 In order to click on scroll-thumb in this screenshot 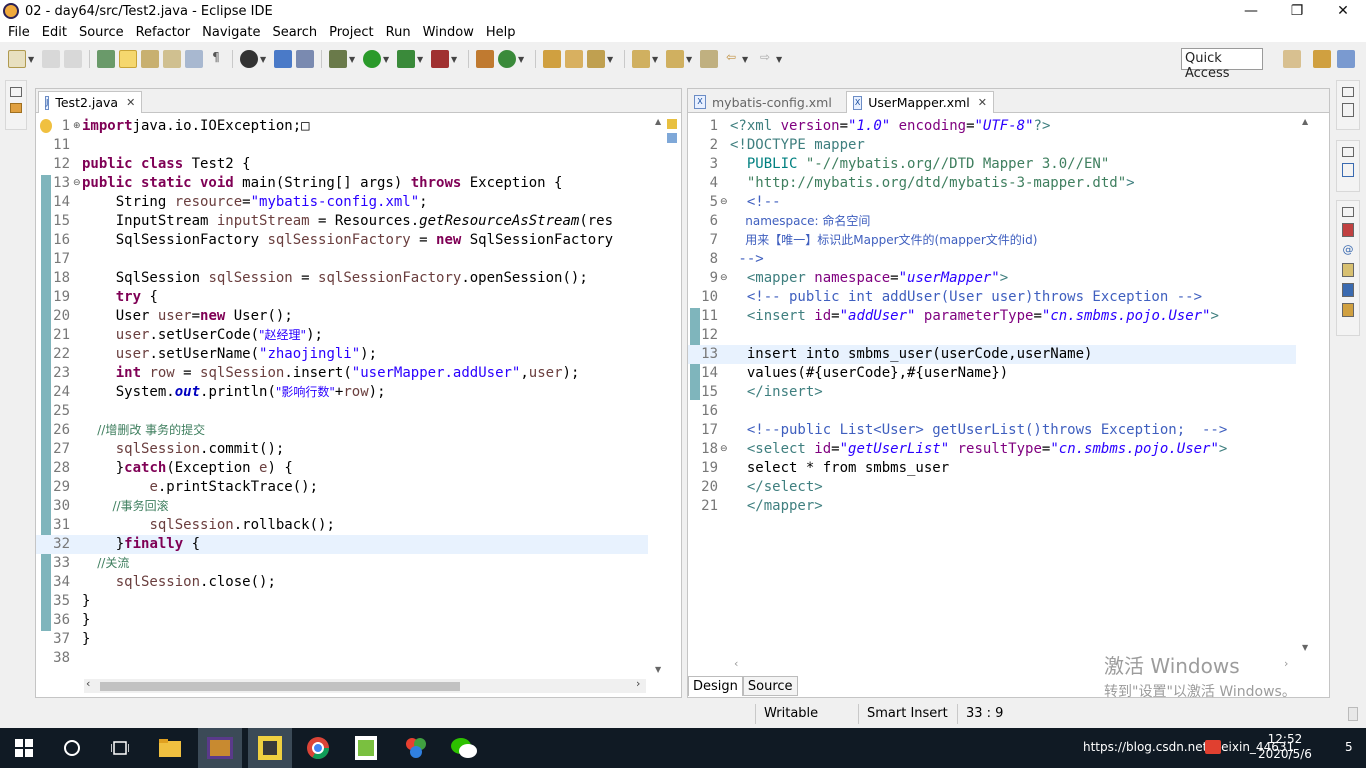, I will do `click(280, 686)`.